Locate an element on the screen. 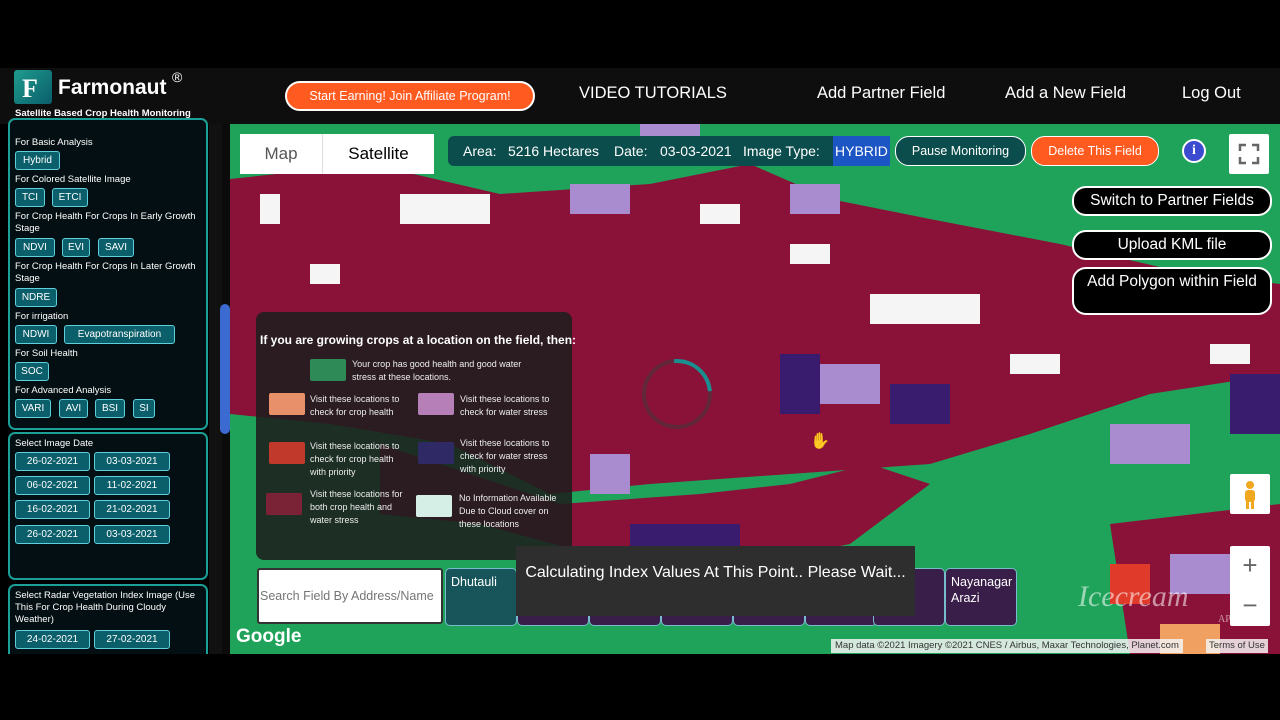 This screenshot has height=720, width=1280. brand-name: Farmonaut is located at coordinates (112, 88).